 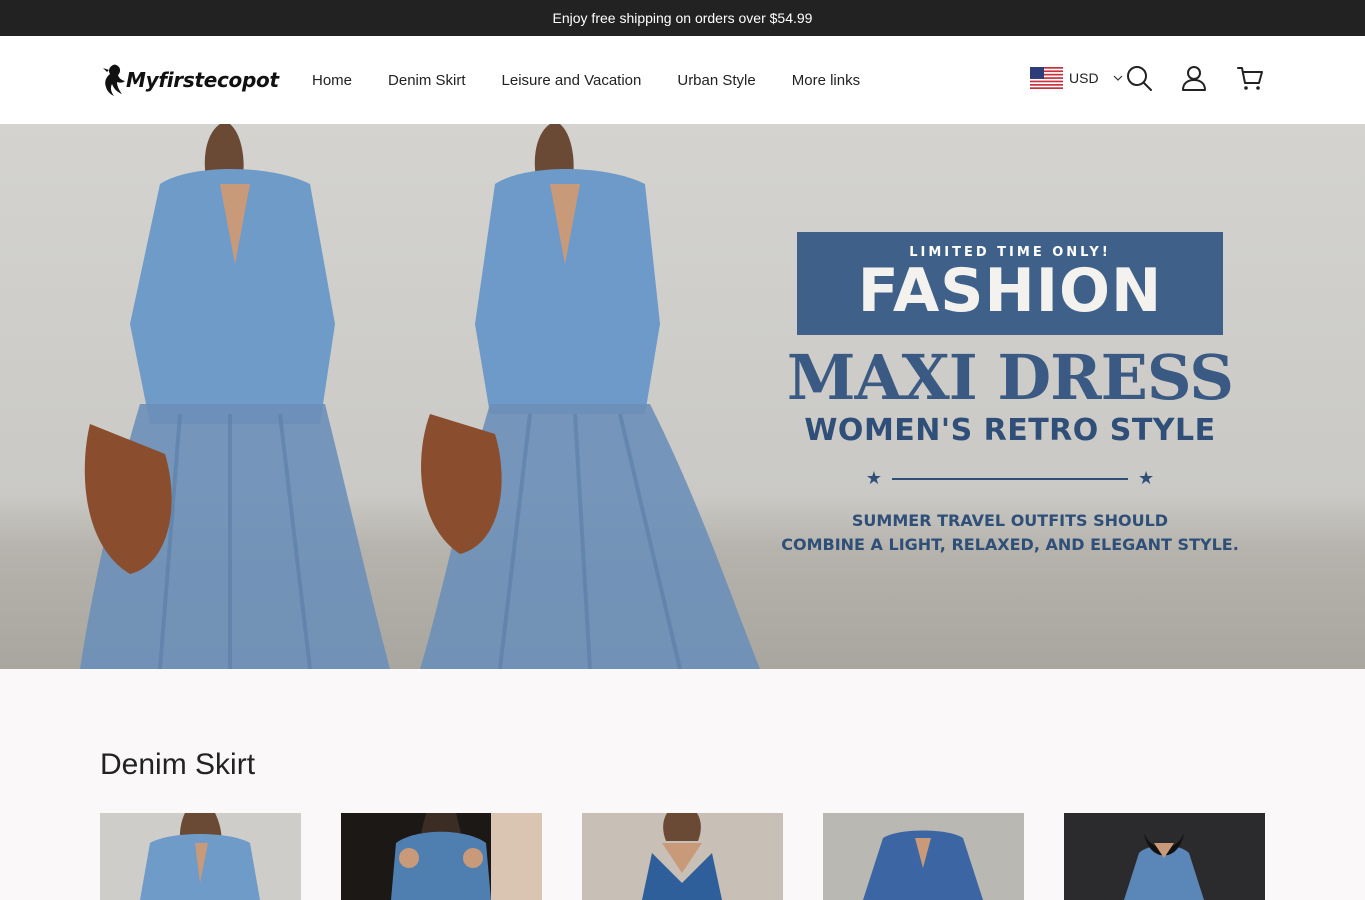 I want to click on cart-button, so click(x=1250, y=78).